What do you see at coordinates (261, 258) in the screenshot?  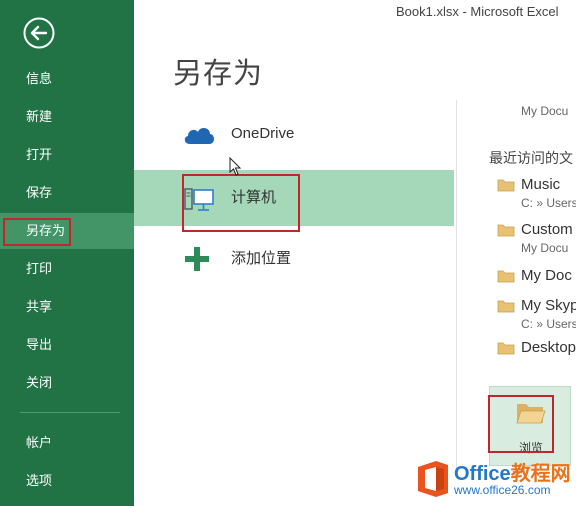 I see `place-label-add-location: 添加位置` at bounding box center [261, 258].